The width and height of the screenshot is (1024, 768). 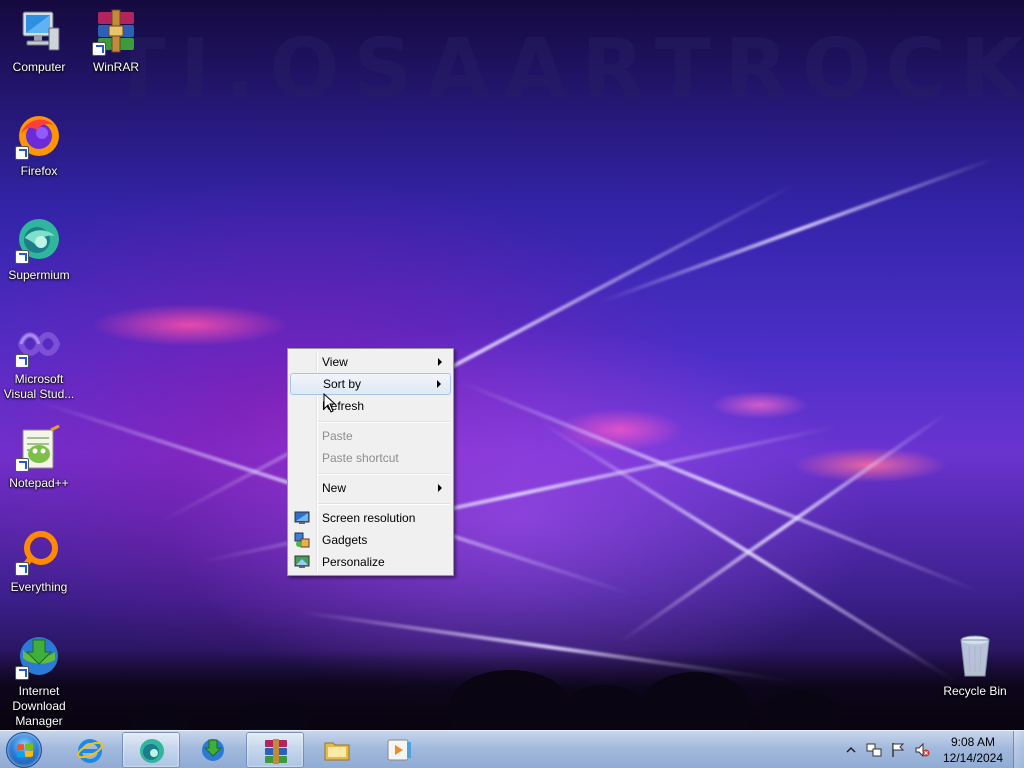 What do you see at coordinates (337, 436) in the screenshot?
I see `menu-item-label: Paste` at bounding box center [337, 436].